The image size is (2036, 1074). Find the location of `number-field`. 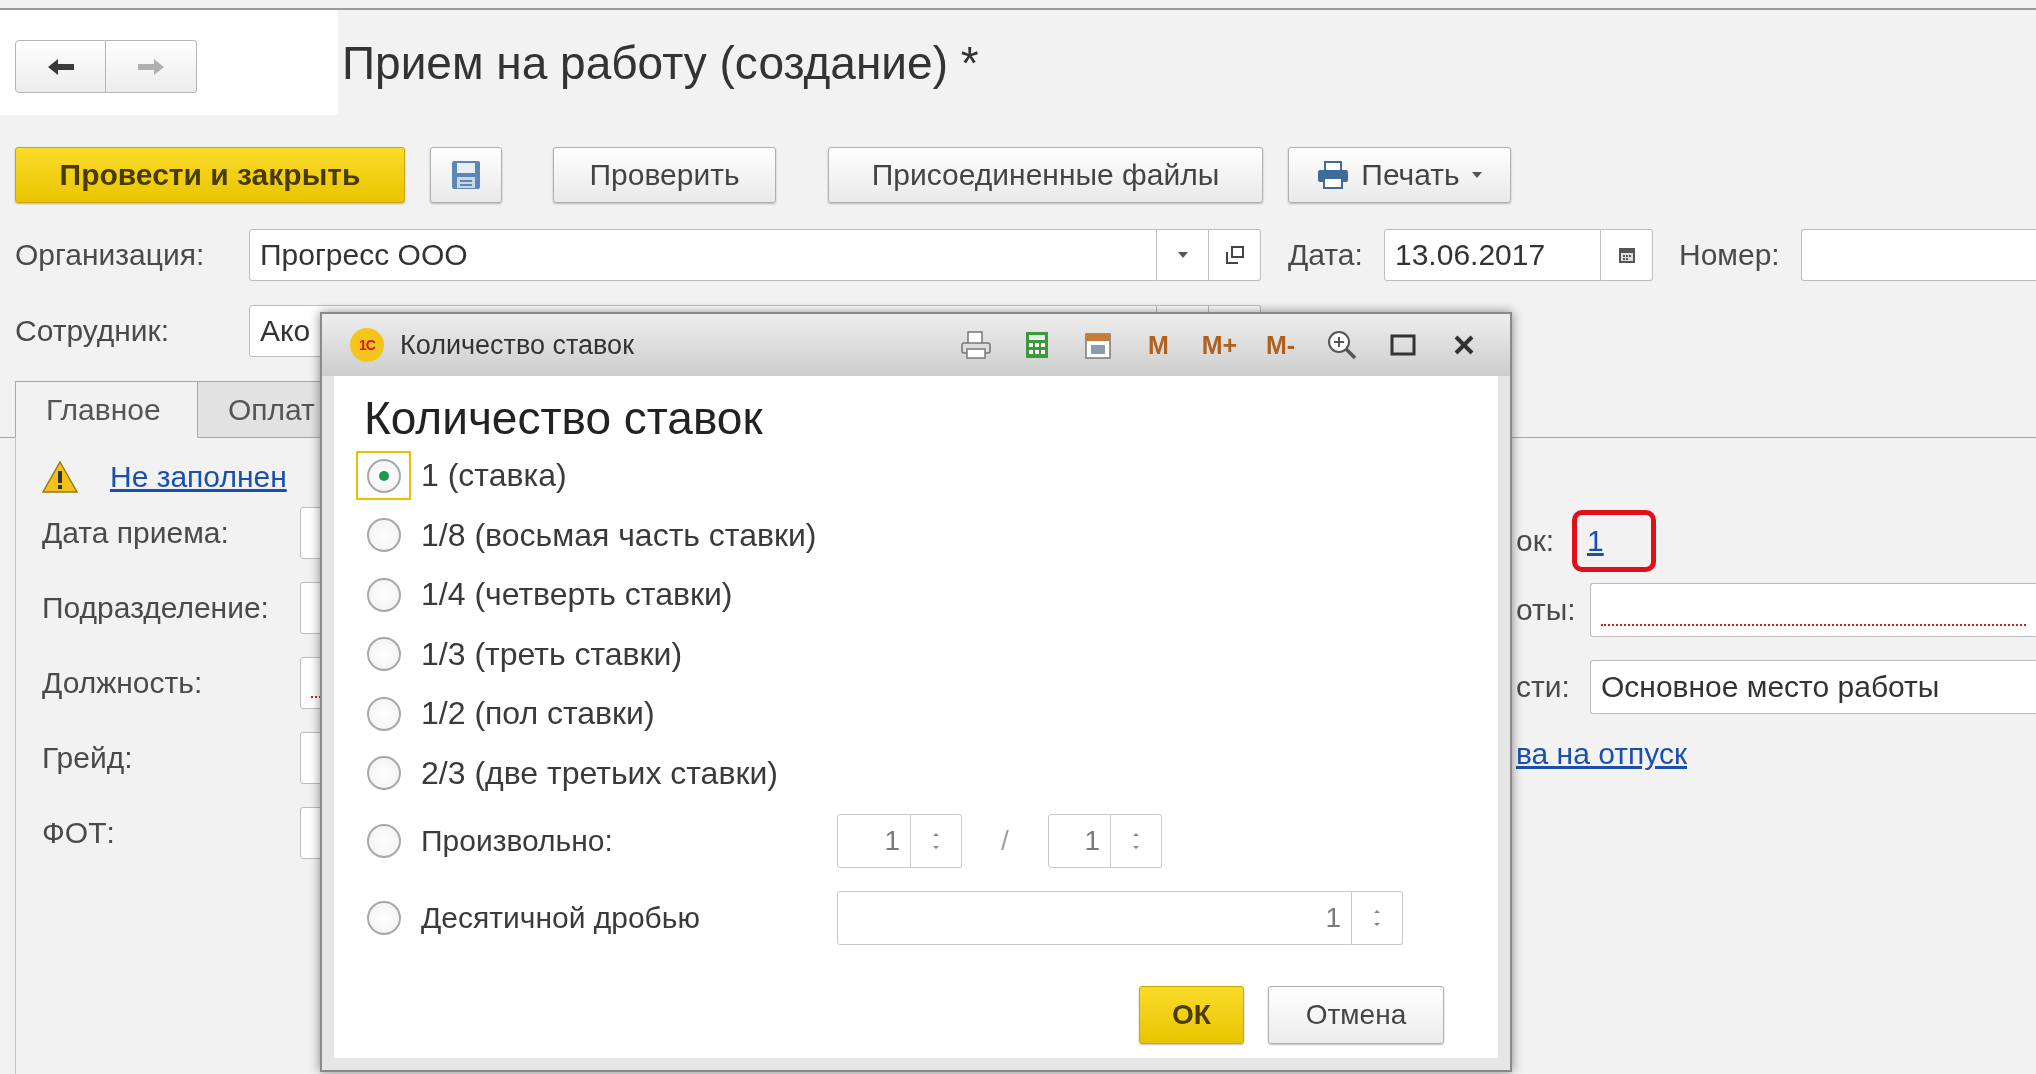

number-field is located at coordinates (1918, 255).